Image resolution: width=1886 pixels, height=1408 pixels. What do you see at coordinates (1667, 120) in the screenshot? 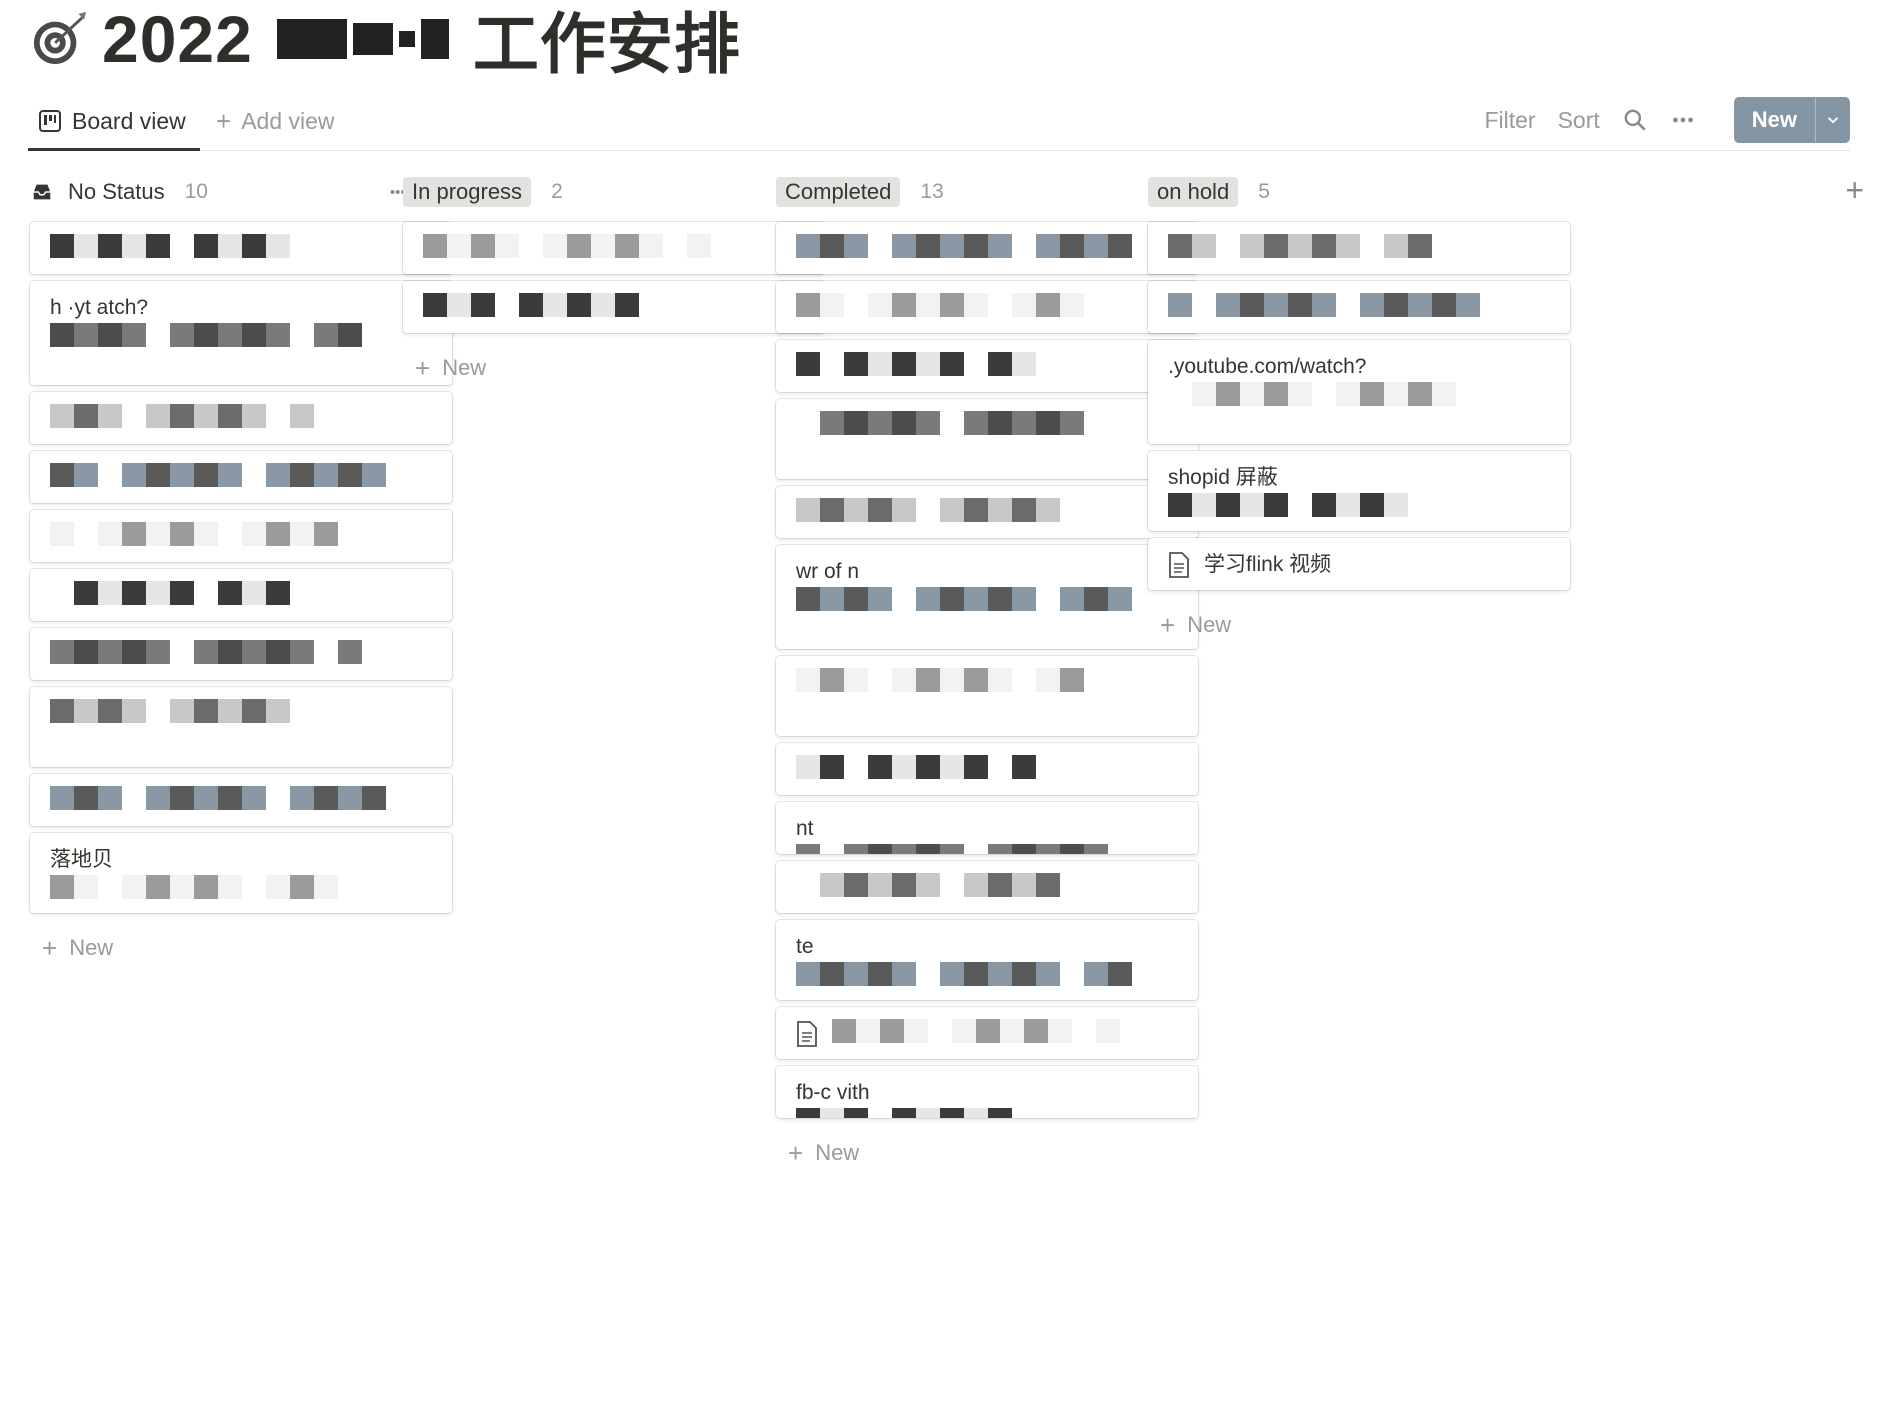
I see `view-actions: Filter Sort New` at bounding box center [1667, 120].